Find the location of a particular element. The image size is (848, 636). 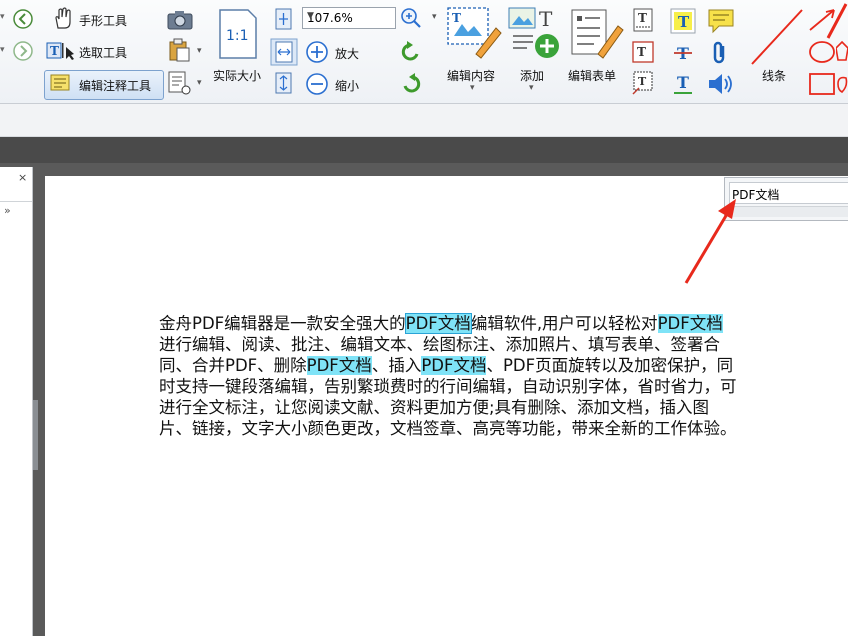

actual-size-icon: 1:1 is located at coordinates (238, 36).